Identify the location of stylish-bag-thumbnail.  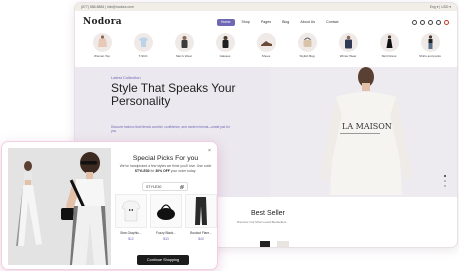
(307, 42).